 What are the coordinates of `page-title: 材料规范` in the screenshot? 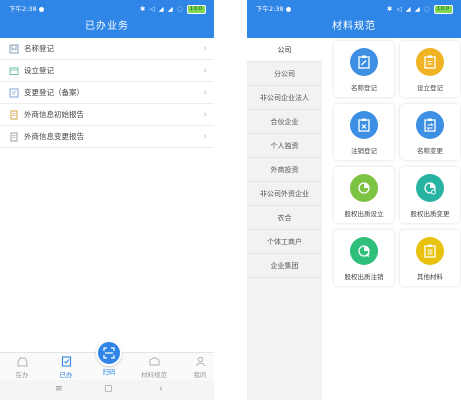 It's located at (354, 26).